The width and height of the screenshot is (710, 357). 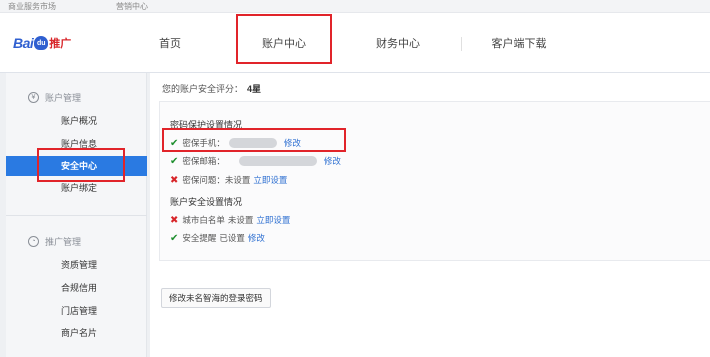 What do you see at coordinates (254, 89) in the screenshot?
I see `score-value: 4星` at bounding box center [254, 89].